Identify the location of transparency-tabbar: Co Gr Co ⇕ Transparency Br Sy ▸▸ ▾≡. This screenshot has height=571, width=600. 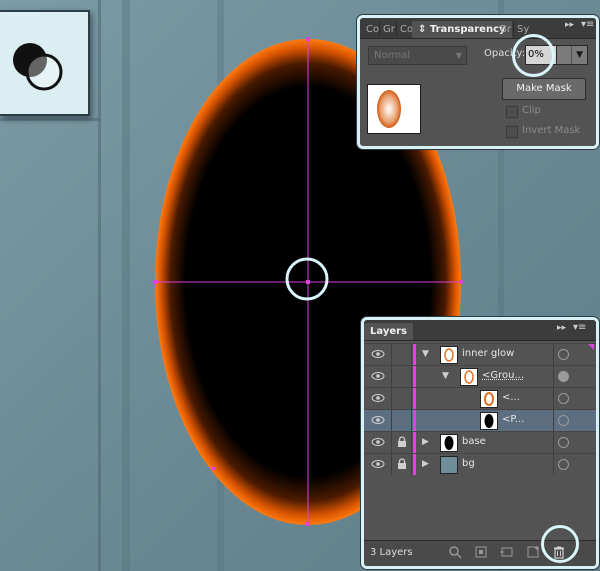
(478, 28).